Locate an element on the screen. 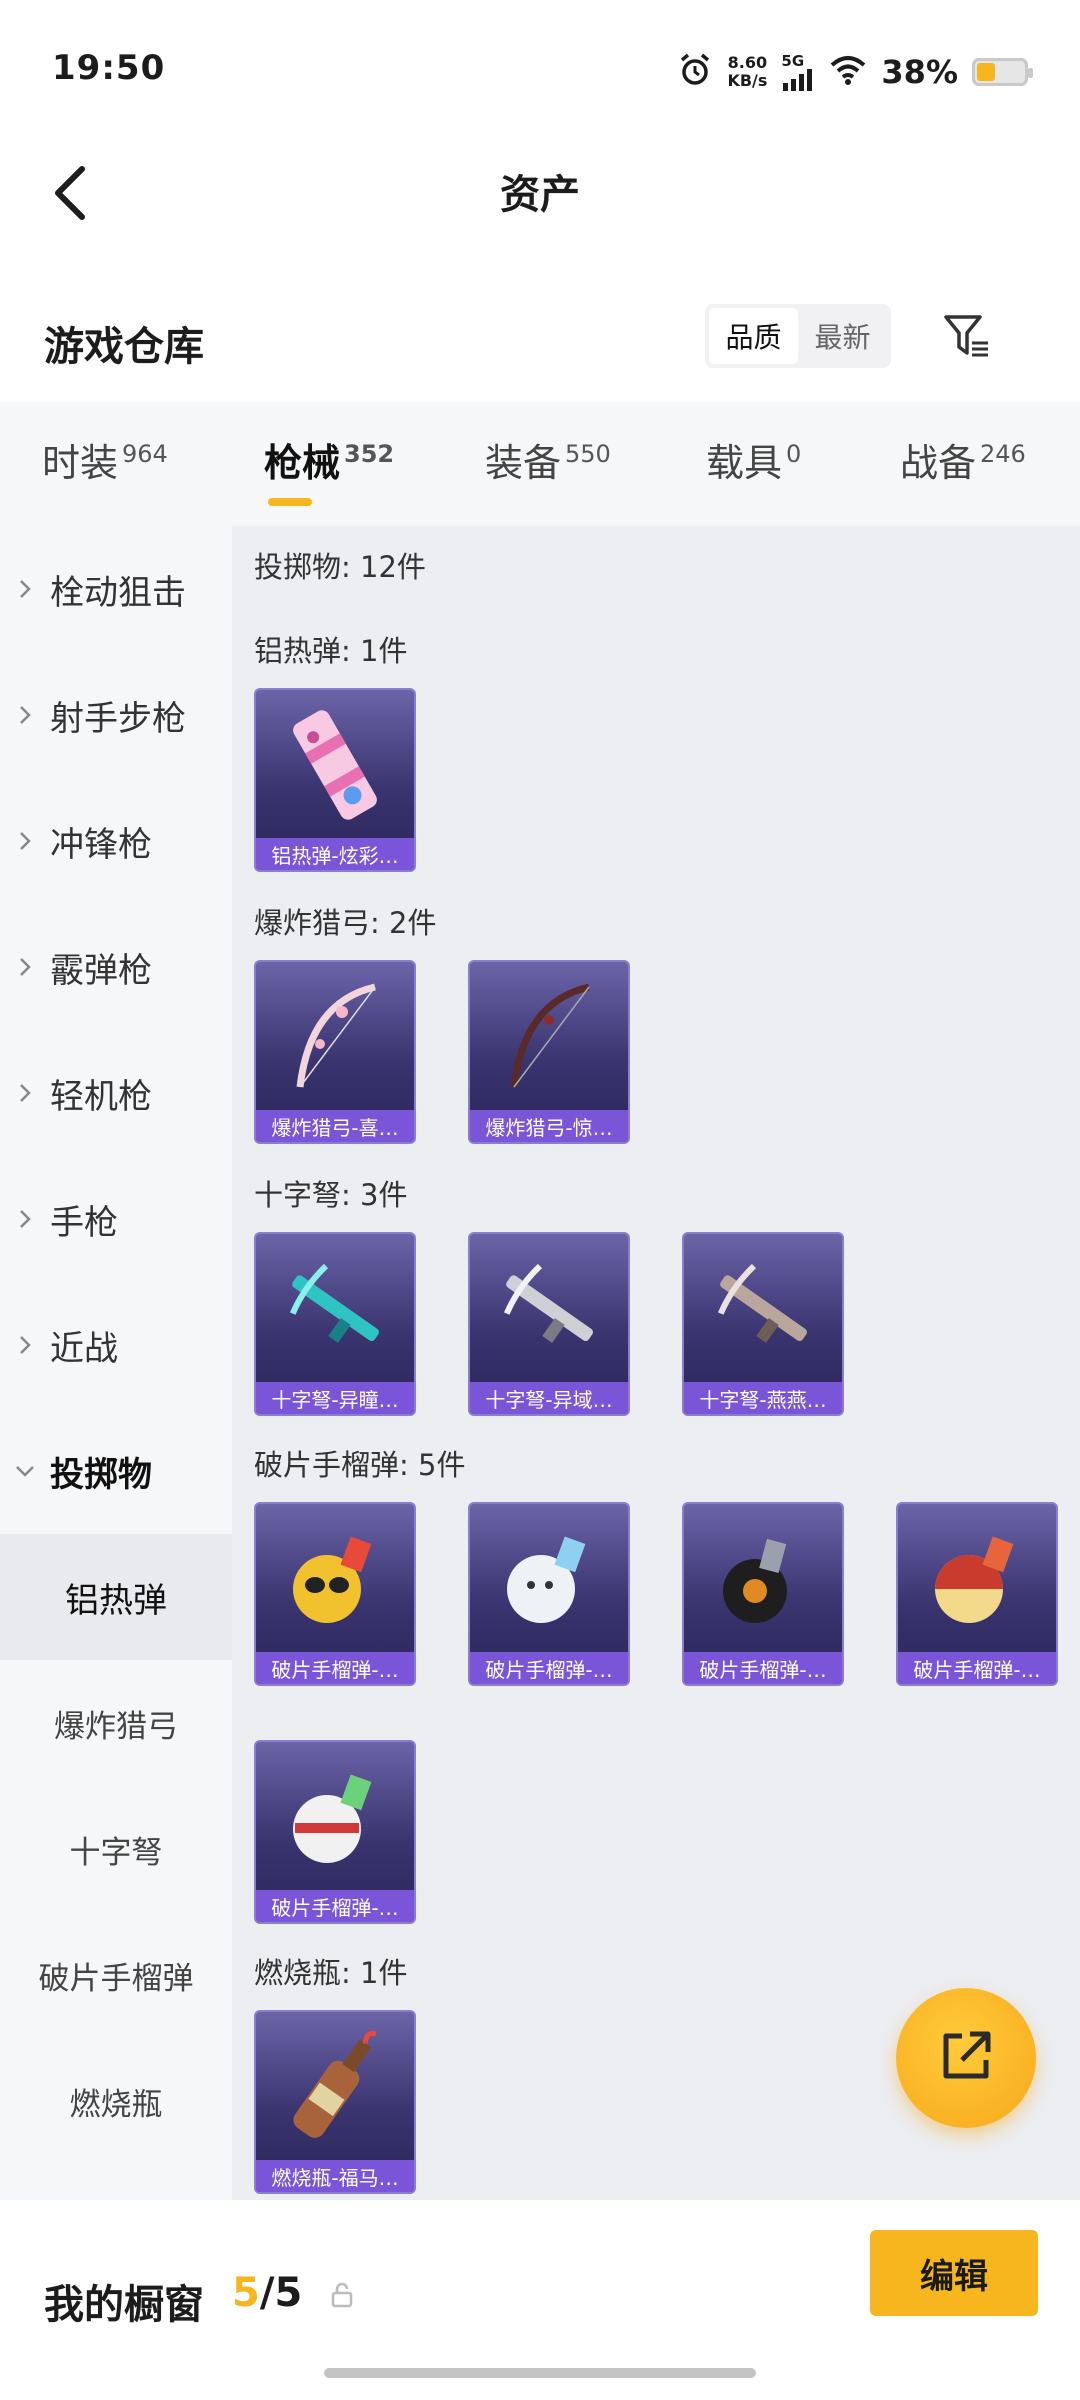 Image resolution: width=1080 pixels, height=2400 pixels. tab-count: 964 is located at coordinates (145, 454).